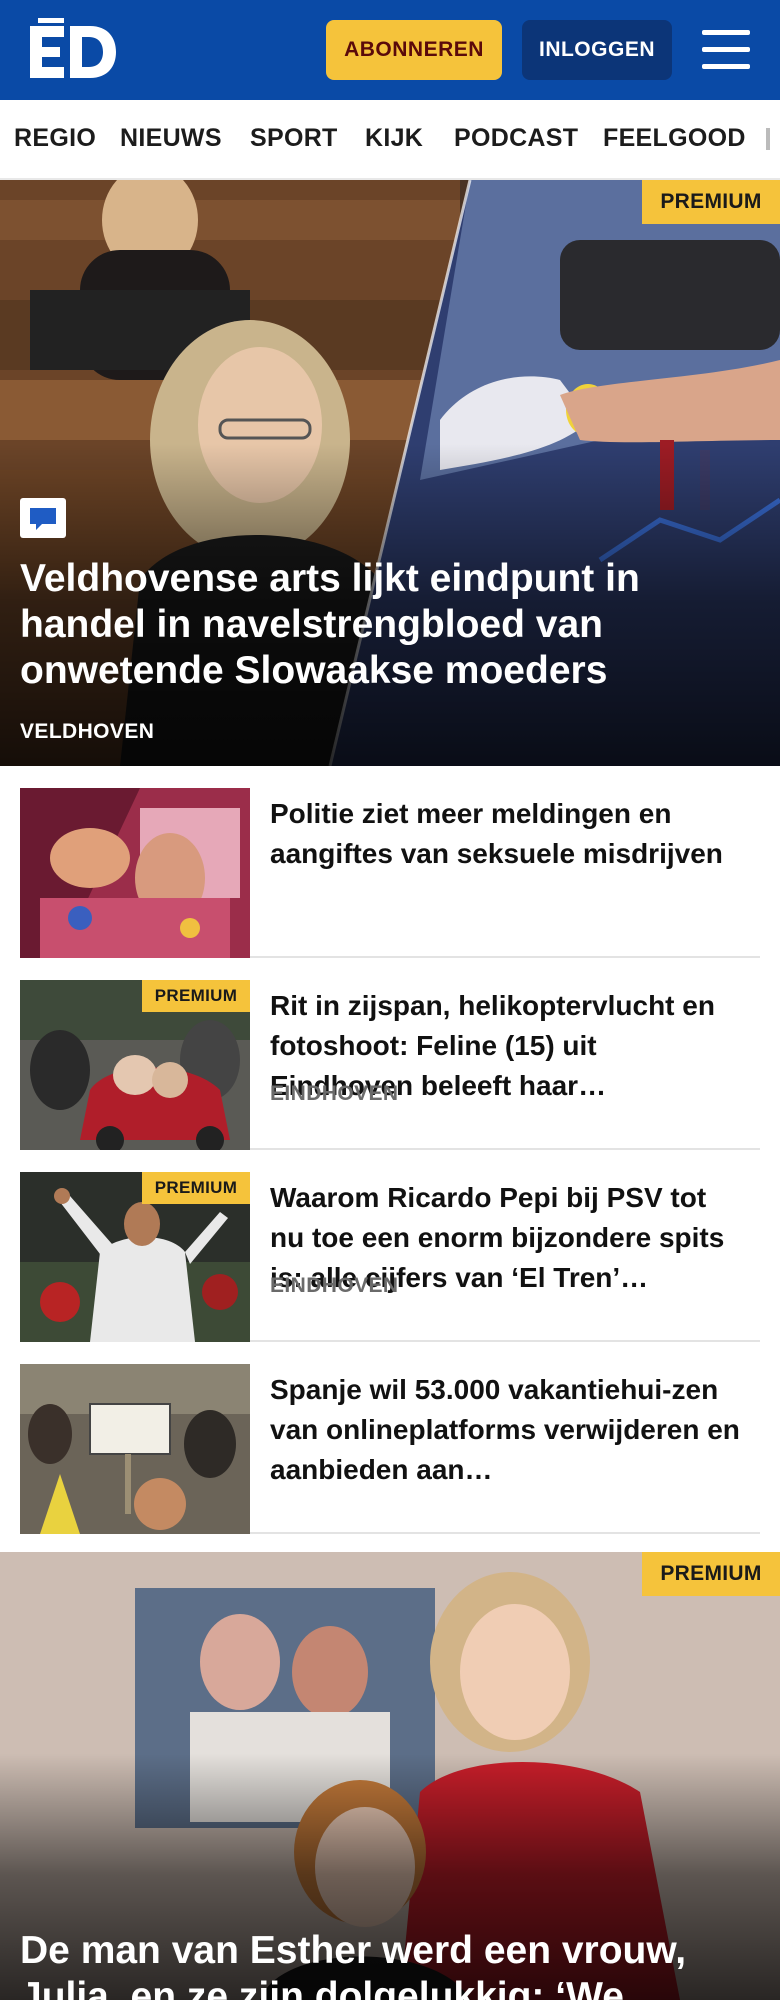  I want to click on nav-item-kijk: KIJK, so click(394, 138).